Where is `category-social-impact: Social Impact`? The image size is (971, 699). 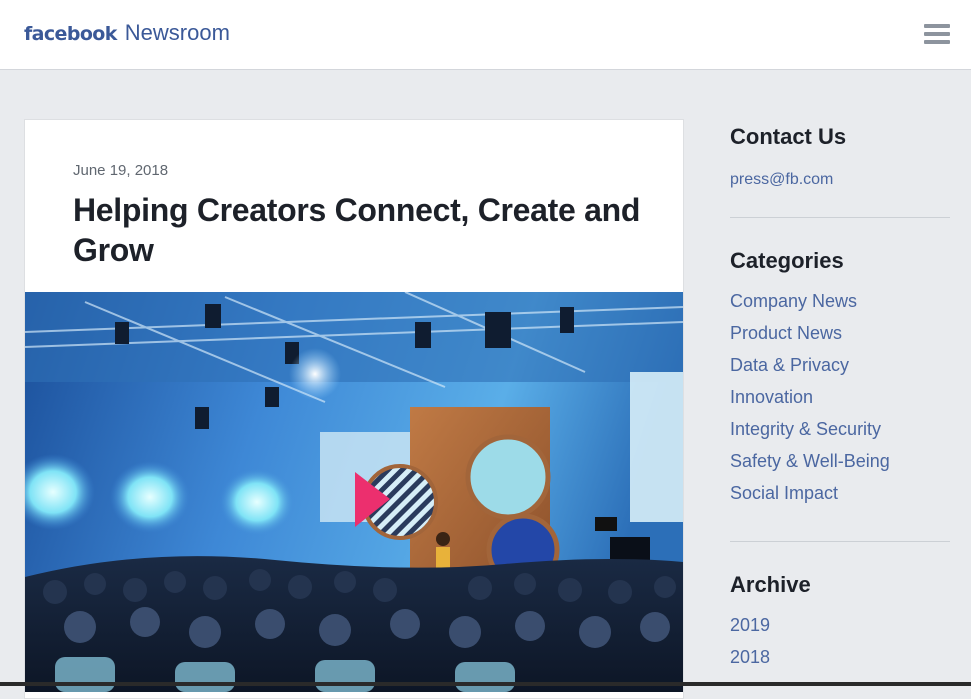 category-social-impact: Social Impact is located at coordinates (784, 493).